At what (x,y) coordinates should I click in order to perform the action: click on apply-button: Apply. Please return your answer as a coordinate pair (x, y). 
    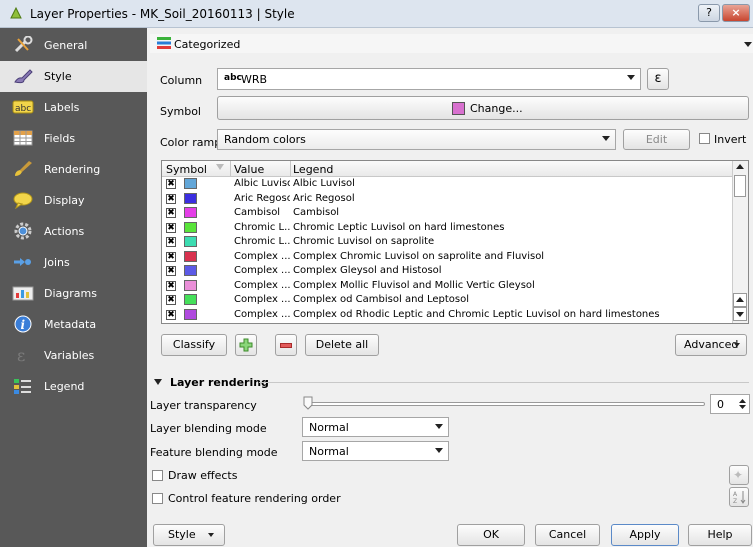
    Looking at the image, I should click on (645, 535).